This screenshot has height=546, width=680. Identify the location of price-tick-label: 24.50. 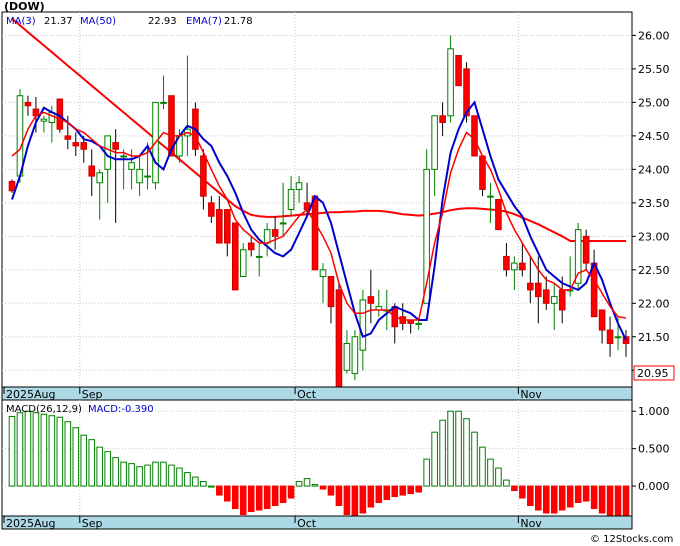
(654, 136).